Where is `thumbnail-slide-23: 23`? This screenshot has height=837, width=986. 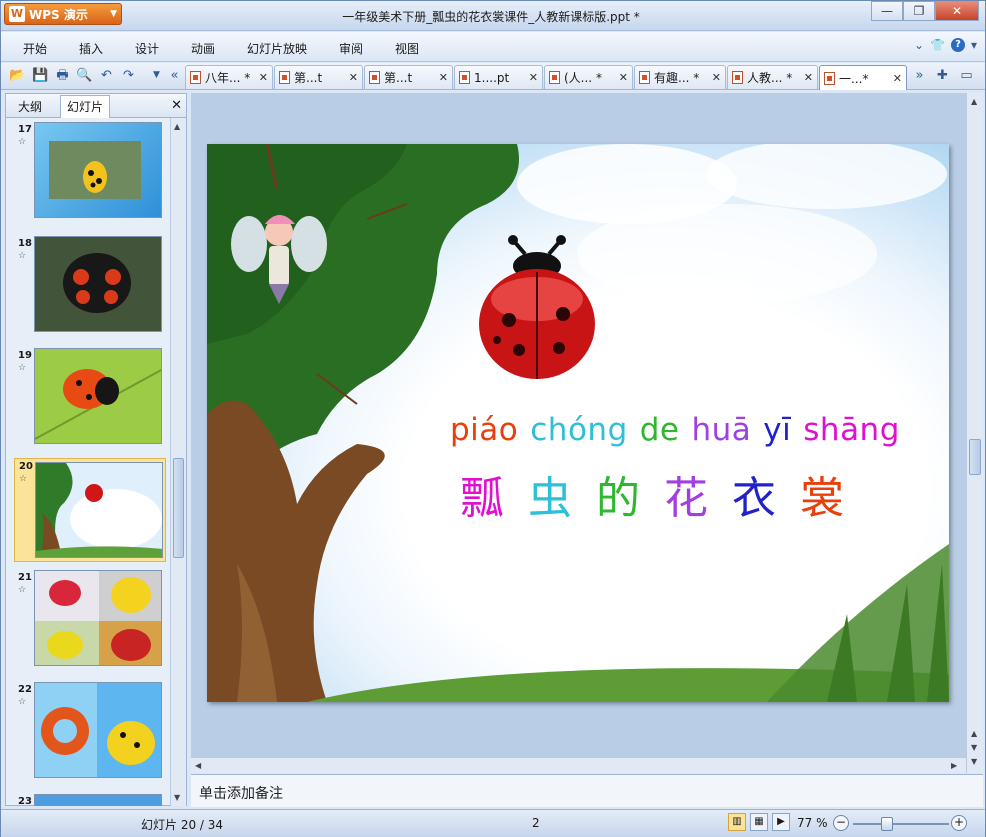 thumbnail-slide-23: 23 is located at coordinates (88, 800).